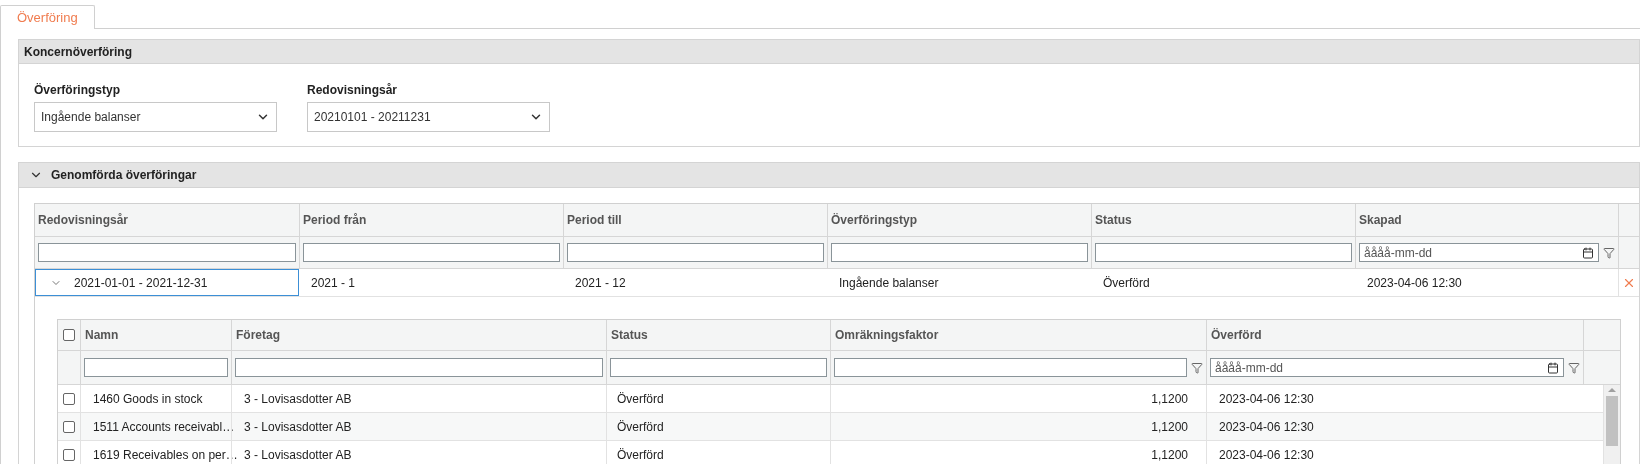 The width and height of the screenshot is (1640, 464). What do you see at coordinates (887, 335) in the screenshot?
I see `column-header: Omräkningsfaktor` at bounding box center [887, 335].